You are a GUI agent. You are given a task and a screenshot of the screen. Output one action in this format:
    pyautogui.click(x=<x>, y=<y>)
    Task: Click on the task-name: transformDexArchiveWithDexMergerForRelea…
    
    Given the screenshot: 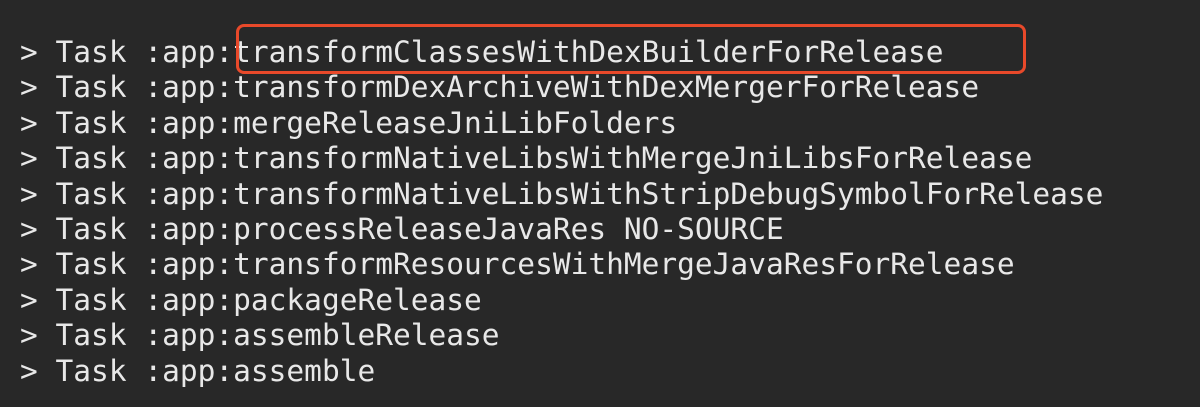 What is the action you would take?
    pyautogui.click(x=606, y=87)
    